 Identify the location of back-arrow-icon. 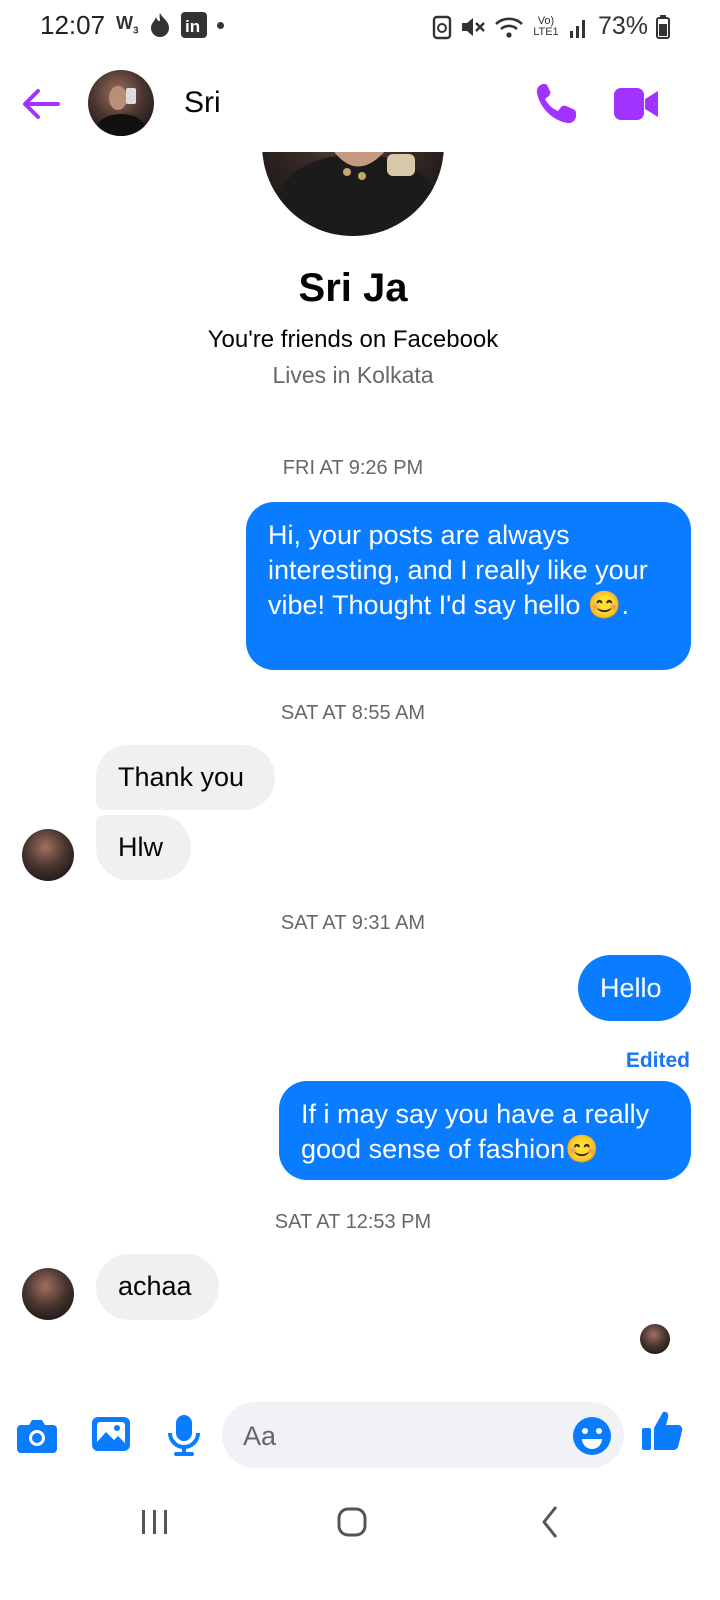
(41, 104).